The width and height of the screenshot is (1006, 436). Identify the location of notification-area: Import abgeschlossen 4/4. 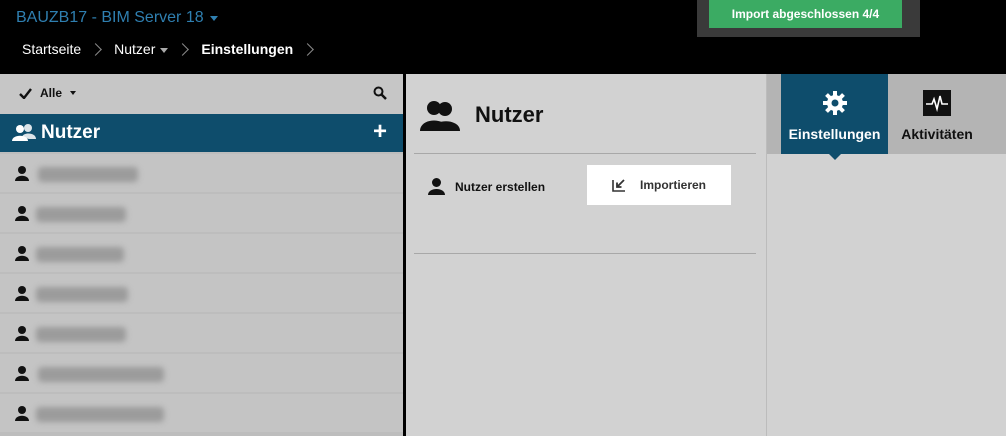
(808, 18).